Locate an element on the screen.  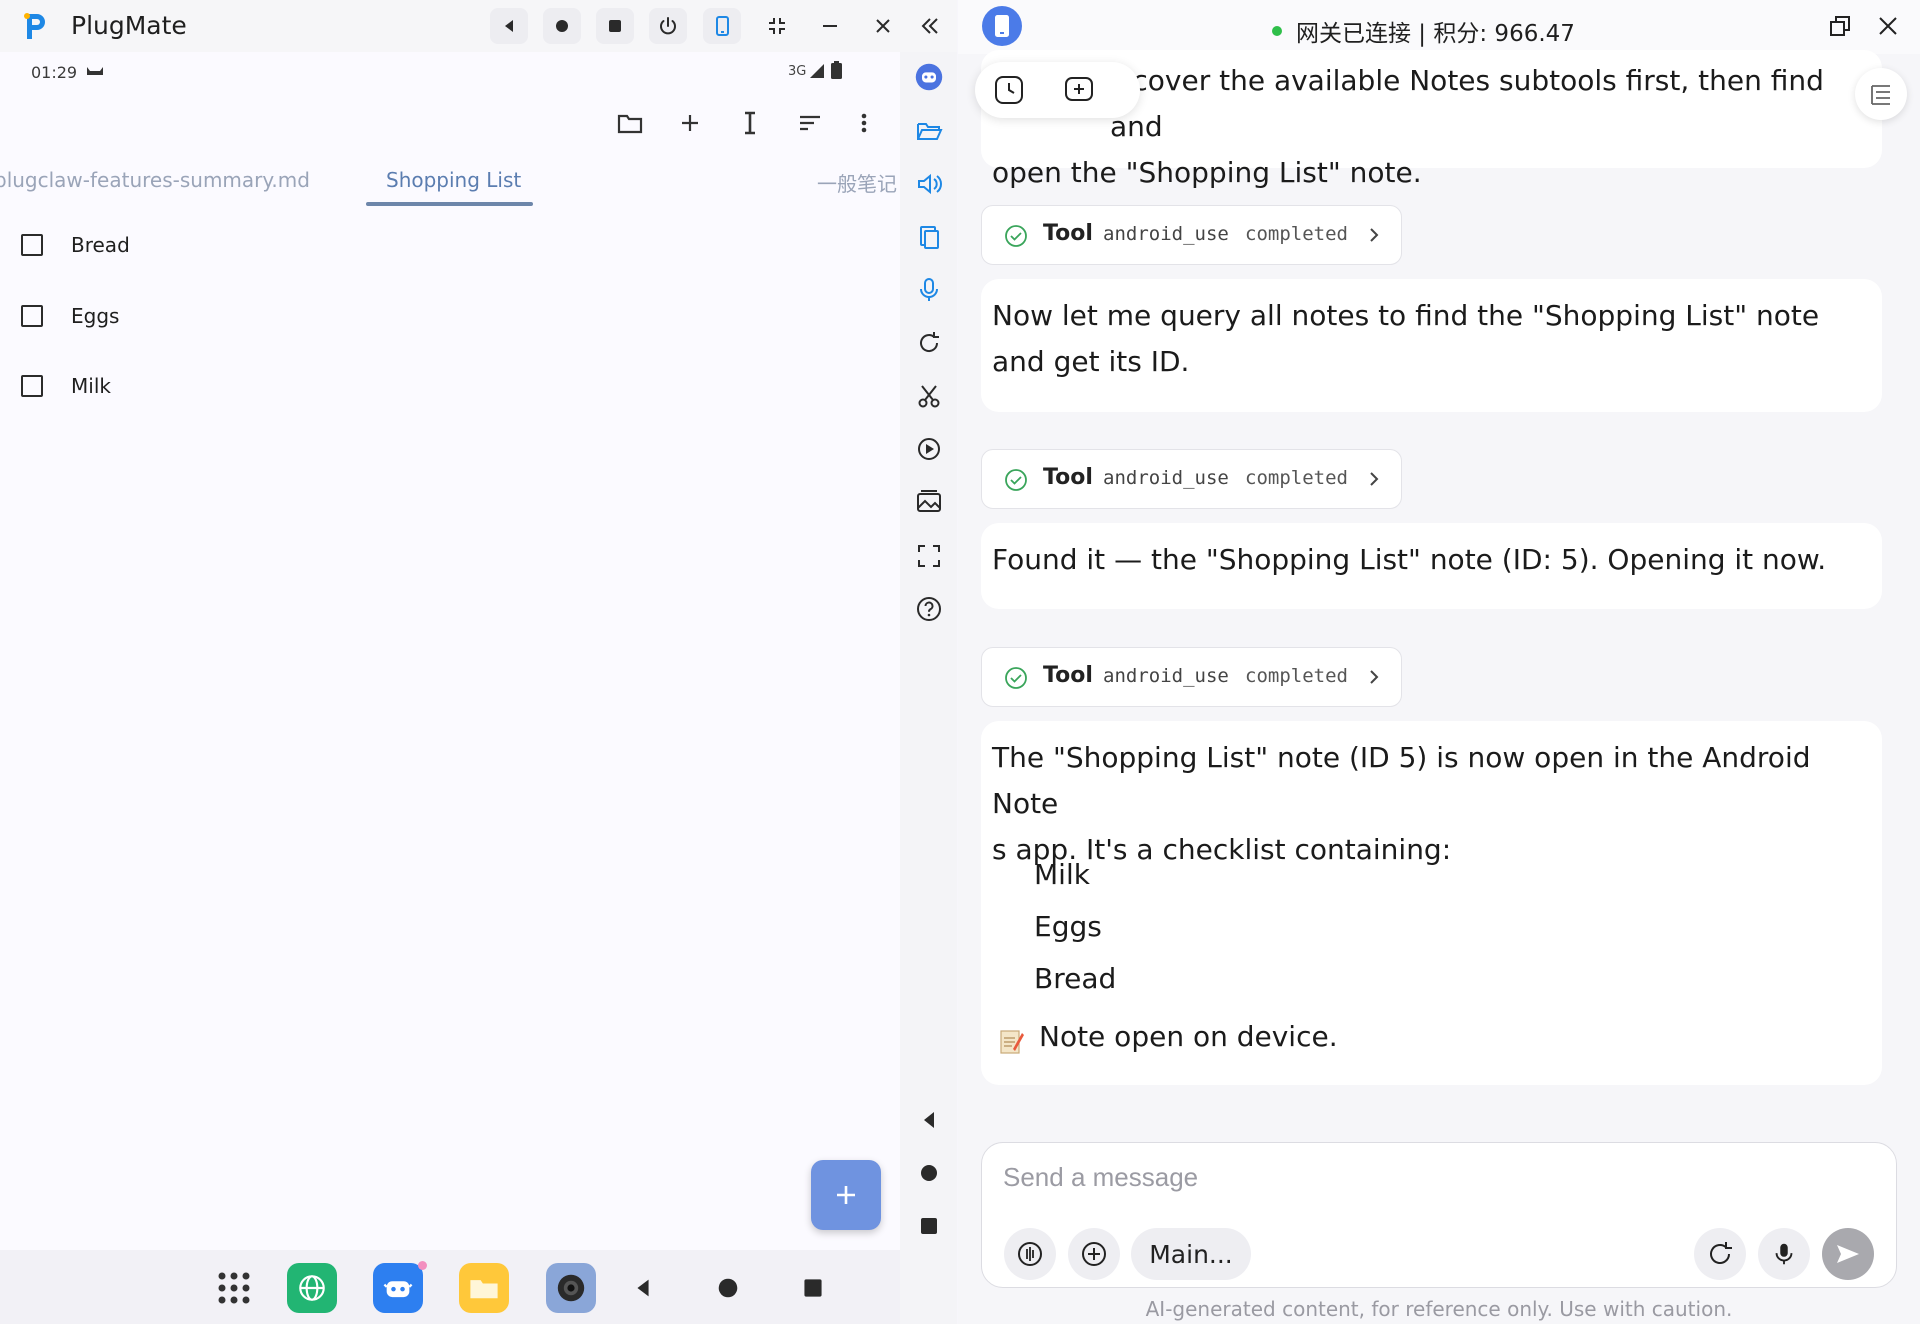
popout-button is located at coordinates (1840, 26).